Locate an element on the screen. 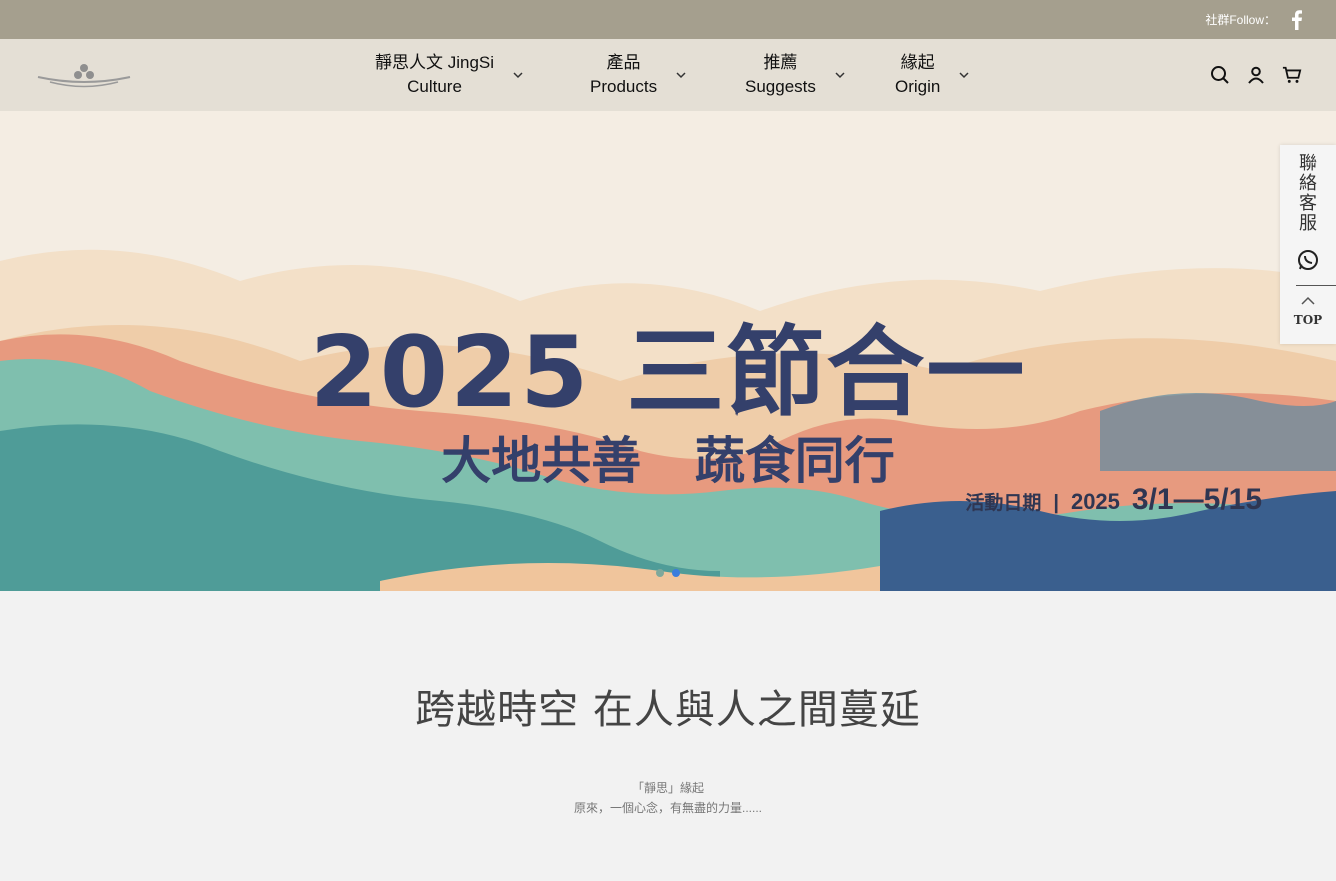 The width and height of the screenshot is (1336, 881). sidebar-divider is located at coordinates (1316, 285).